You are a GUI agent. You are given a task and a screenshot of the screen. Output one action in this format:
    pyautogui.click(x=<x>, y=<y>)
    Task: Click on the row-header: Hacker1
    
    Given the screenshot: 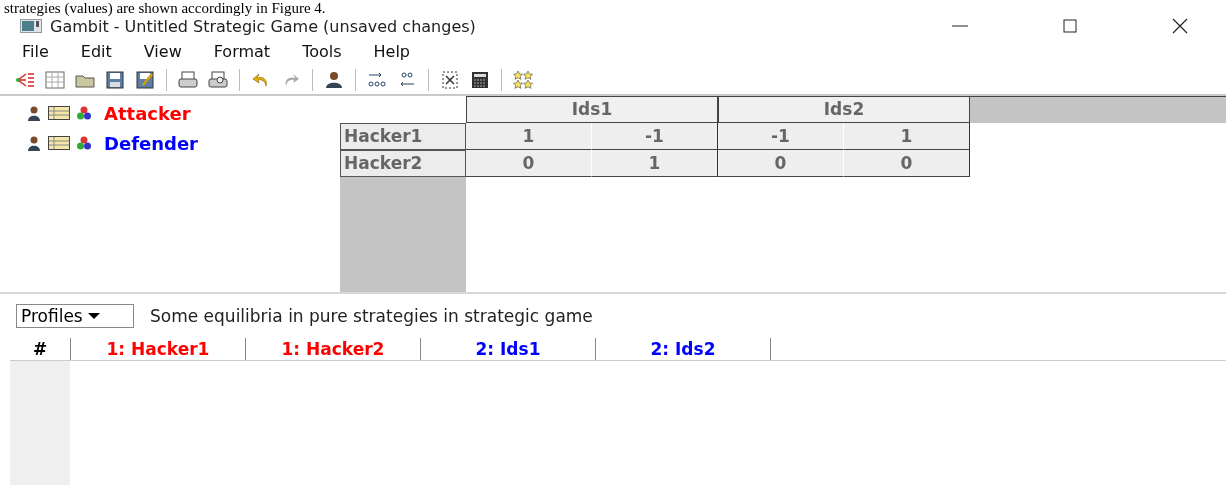 What is the action you would take?
    pyautogui.click(x=403, y=136)
    